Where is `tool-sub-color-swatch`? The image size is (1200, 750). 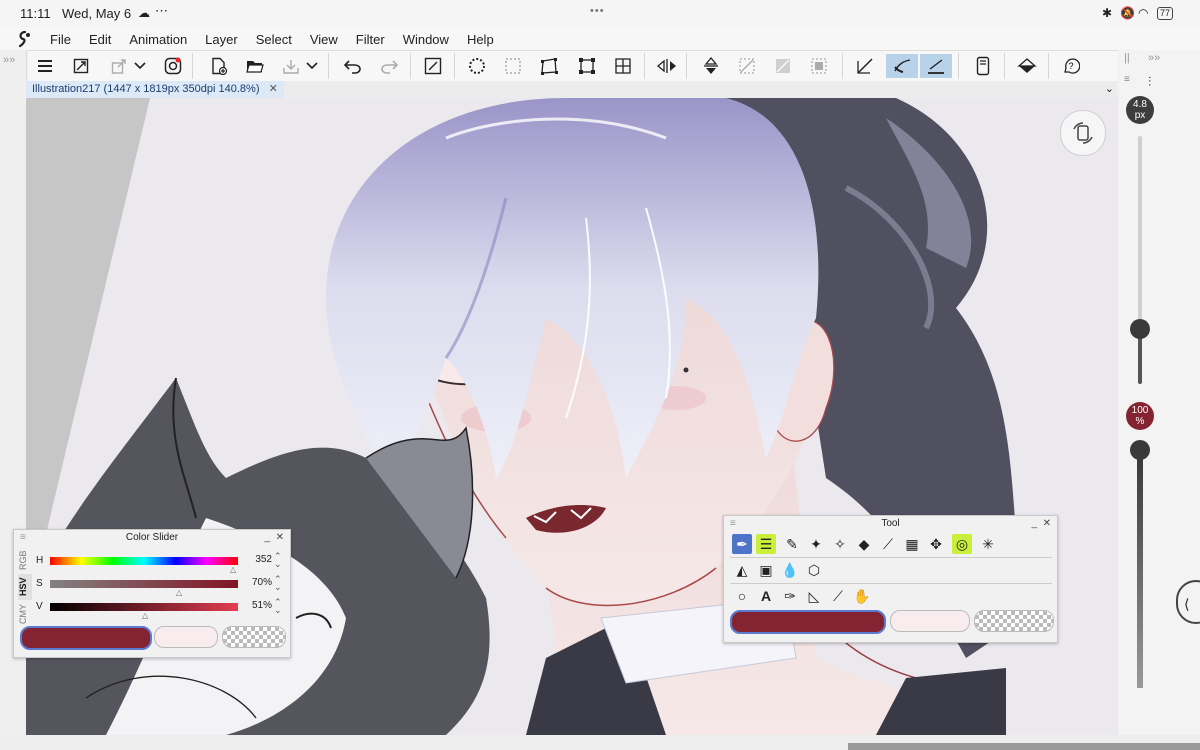
tool-sub-color-swatch is located at coordinates (930, 621).